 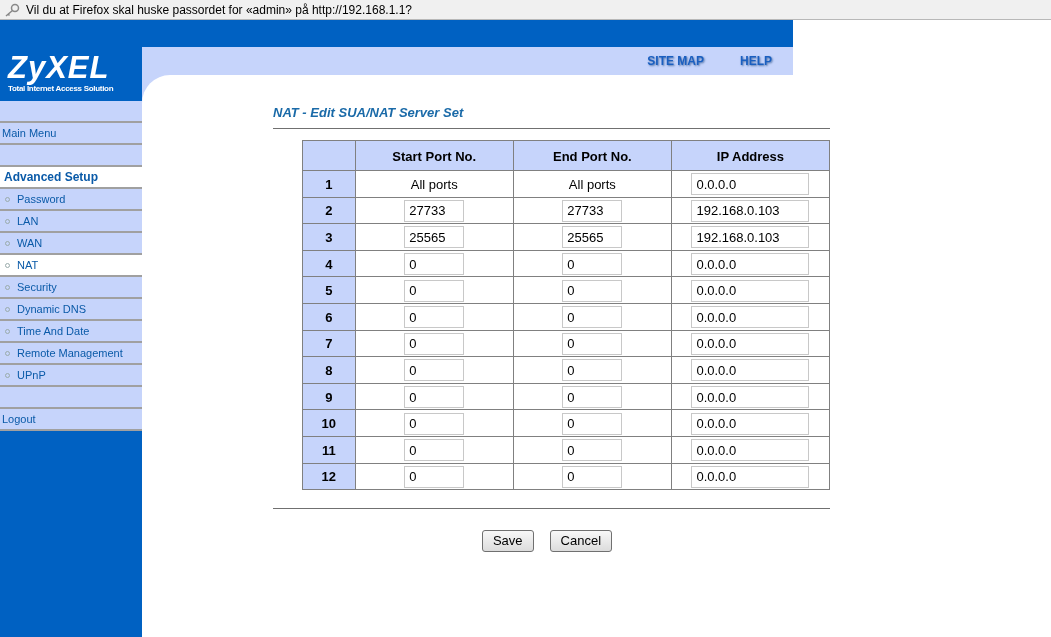 What do you see at coordinates (61, 89) in the screenshot?
I see `logo-tagline: Total Internet Access Solution` at bounding box center [61, 89].